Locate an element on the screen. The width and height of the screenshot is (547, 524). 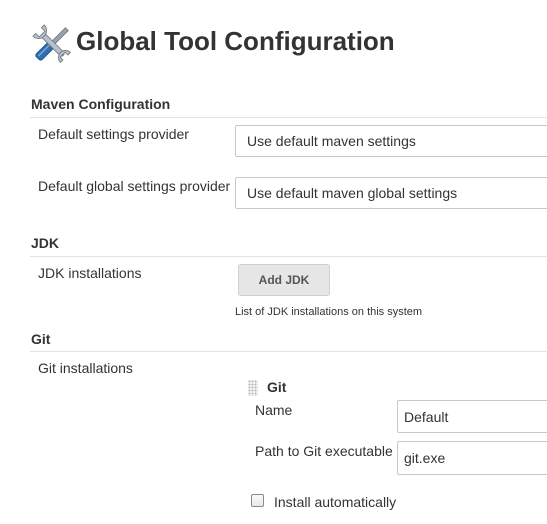
git-path-value: git.exe is located at coordinates (425, 458).